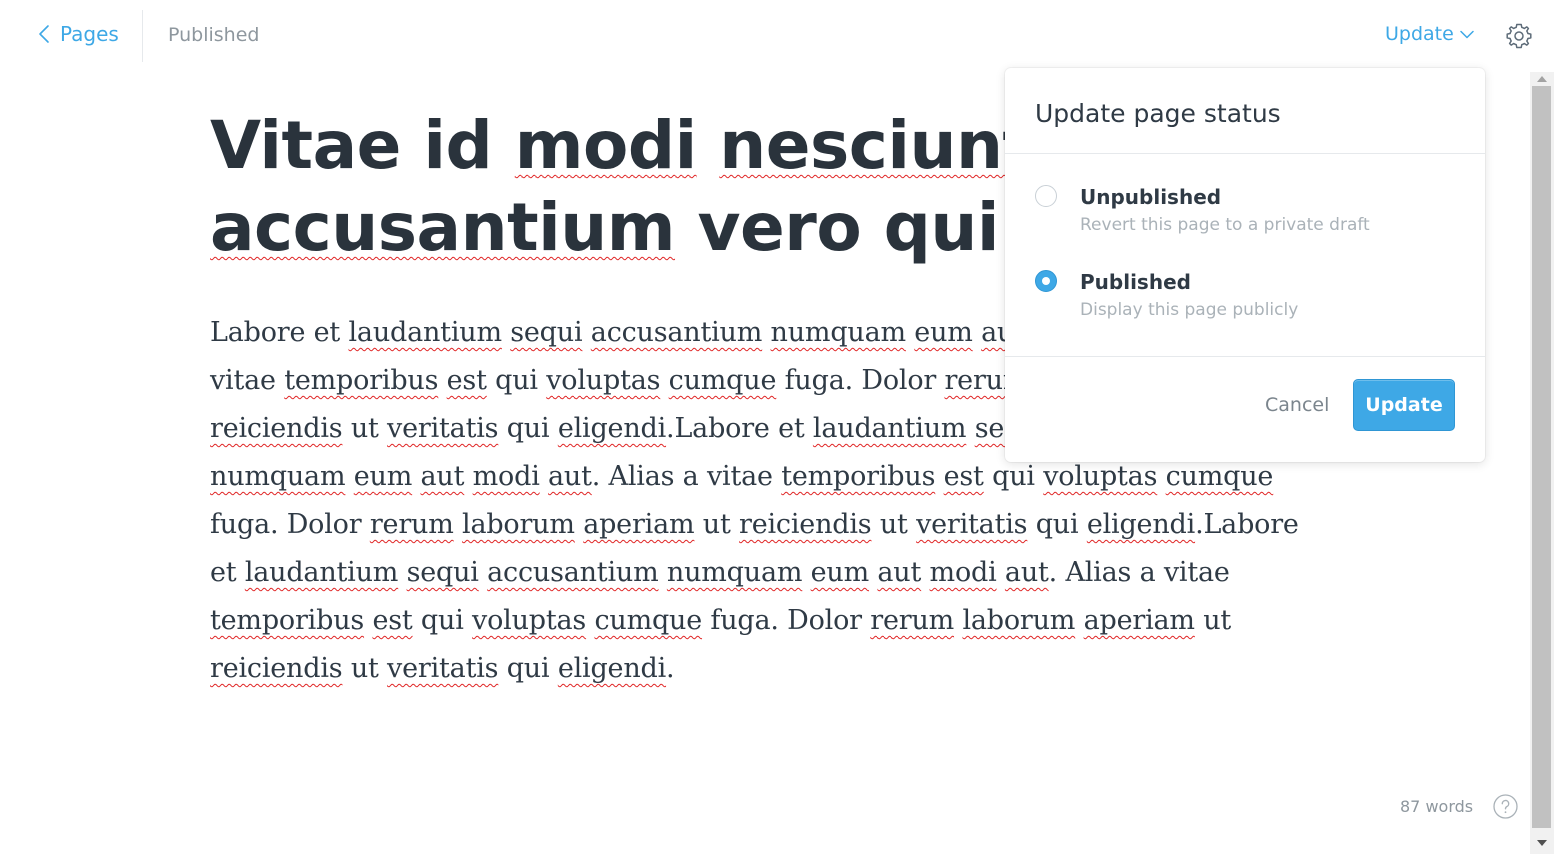  Describe the element at coordinates (1046, 281) in the screenshot. I see `radio-published` at that location.